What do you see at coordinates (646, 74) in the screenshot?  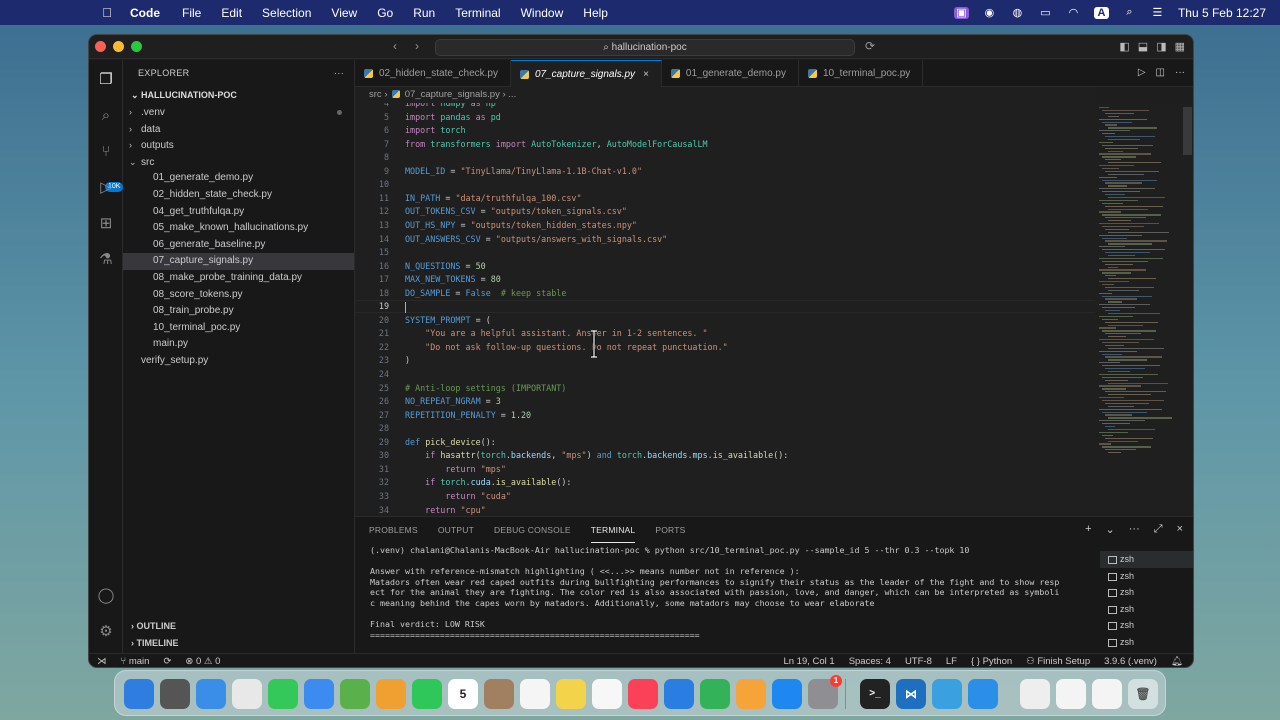 I see `close-tab-icon: ×` at bounding box center [646, 74].